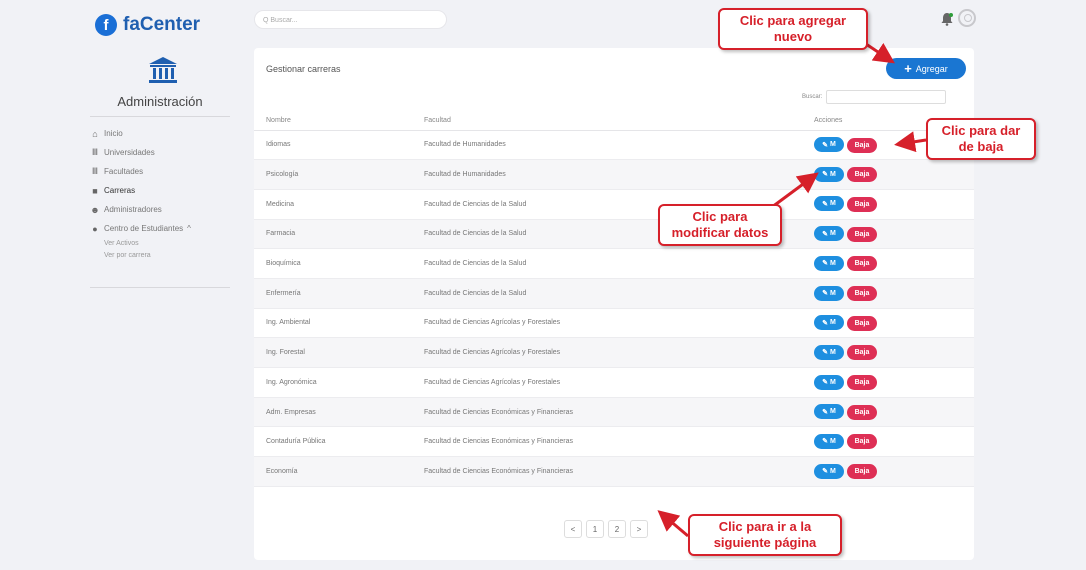 Image resolution: width=1086 pixels, height=570 pixels. Describe the element at coordinates (339, 204) in the screenshot. I see `cell-nombre: Medicina` at that location.